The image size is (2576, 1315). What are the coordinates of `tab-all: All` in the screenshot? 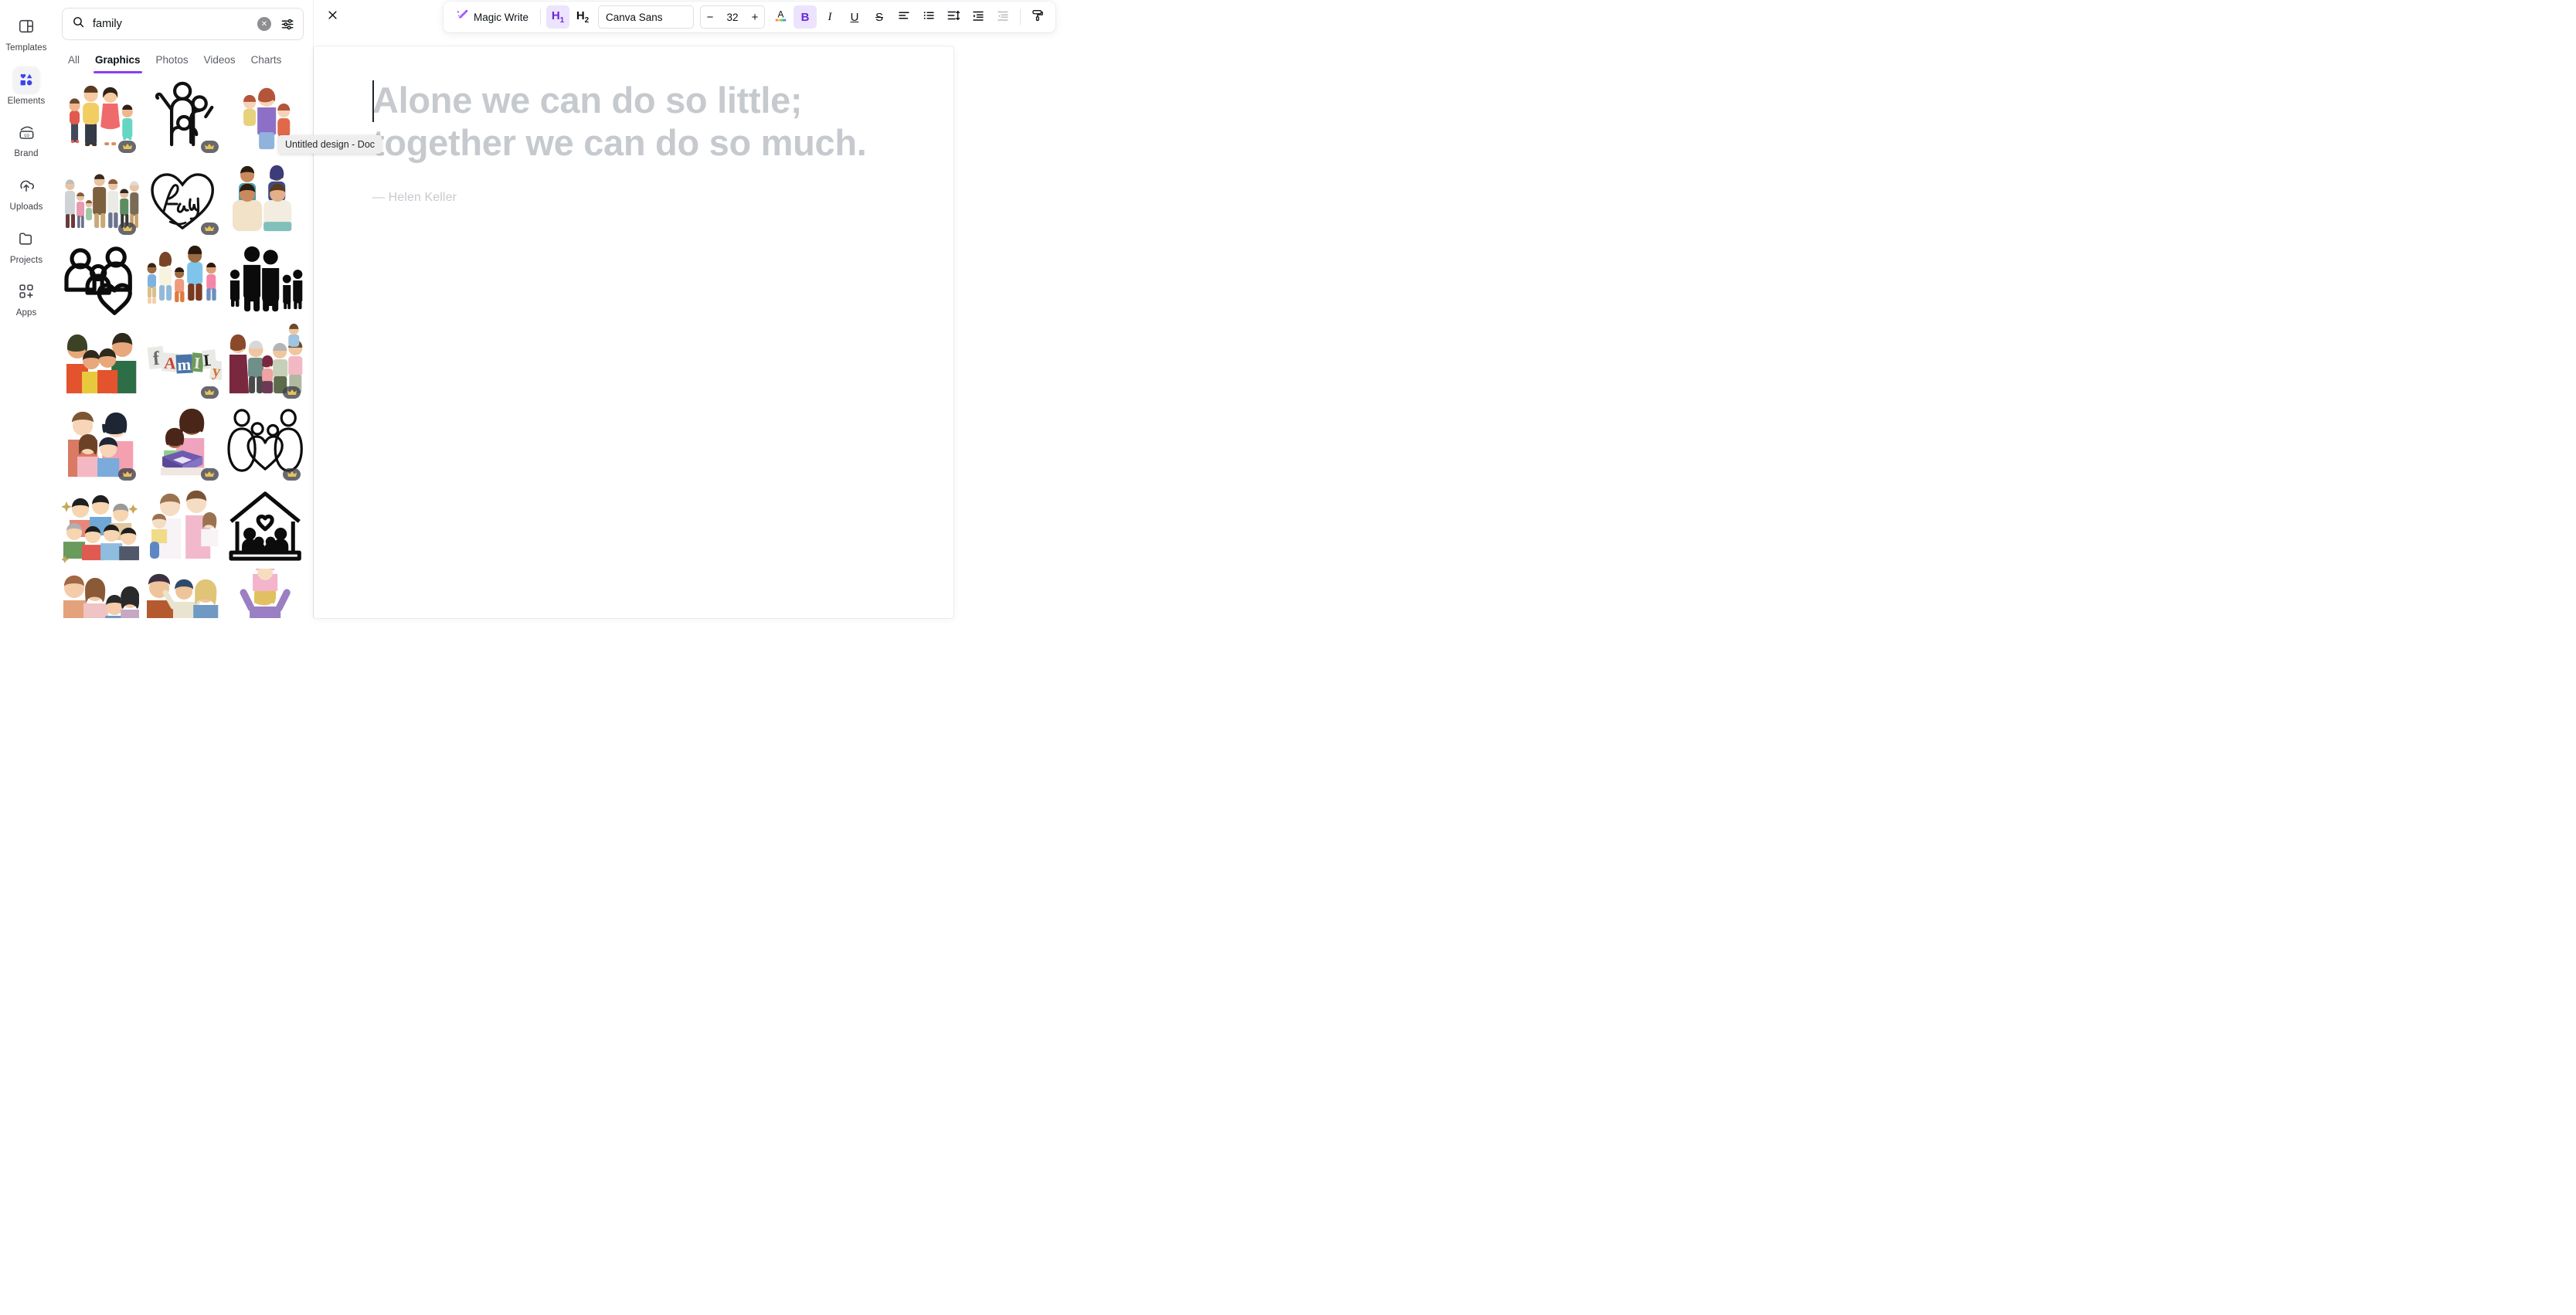 It's located at (73, 61).